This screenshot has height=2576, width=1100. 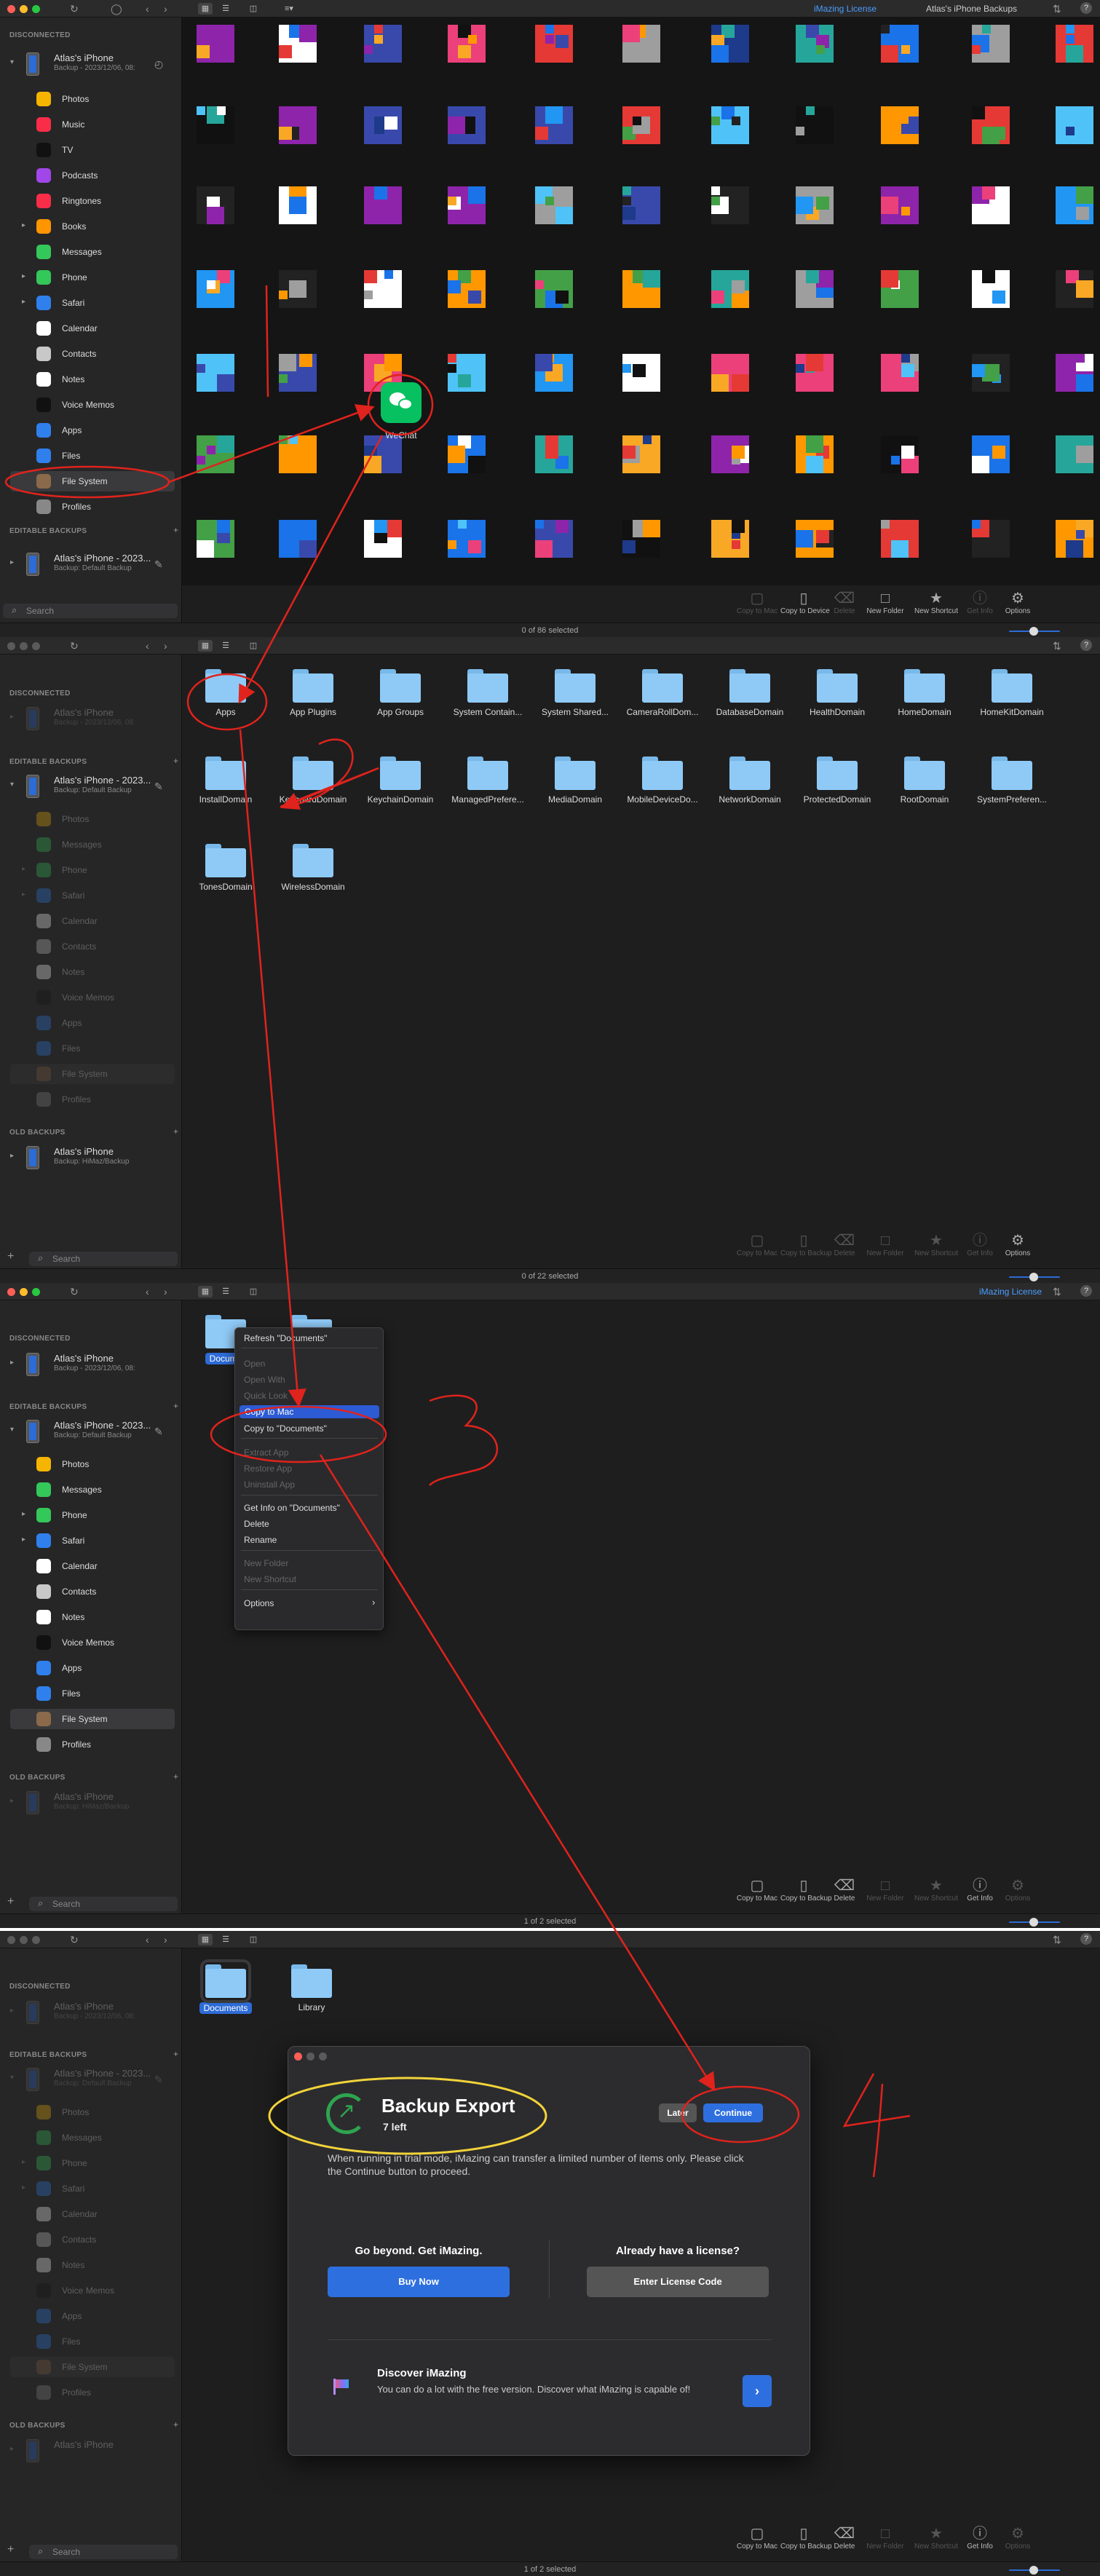 What do you see at coordinates (92, 176) in the screenshot?
I see `sidebar-item-podcasts: Podcasts` at bounding box center [92, 176].